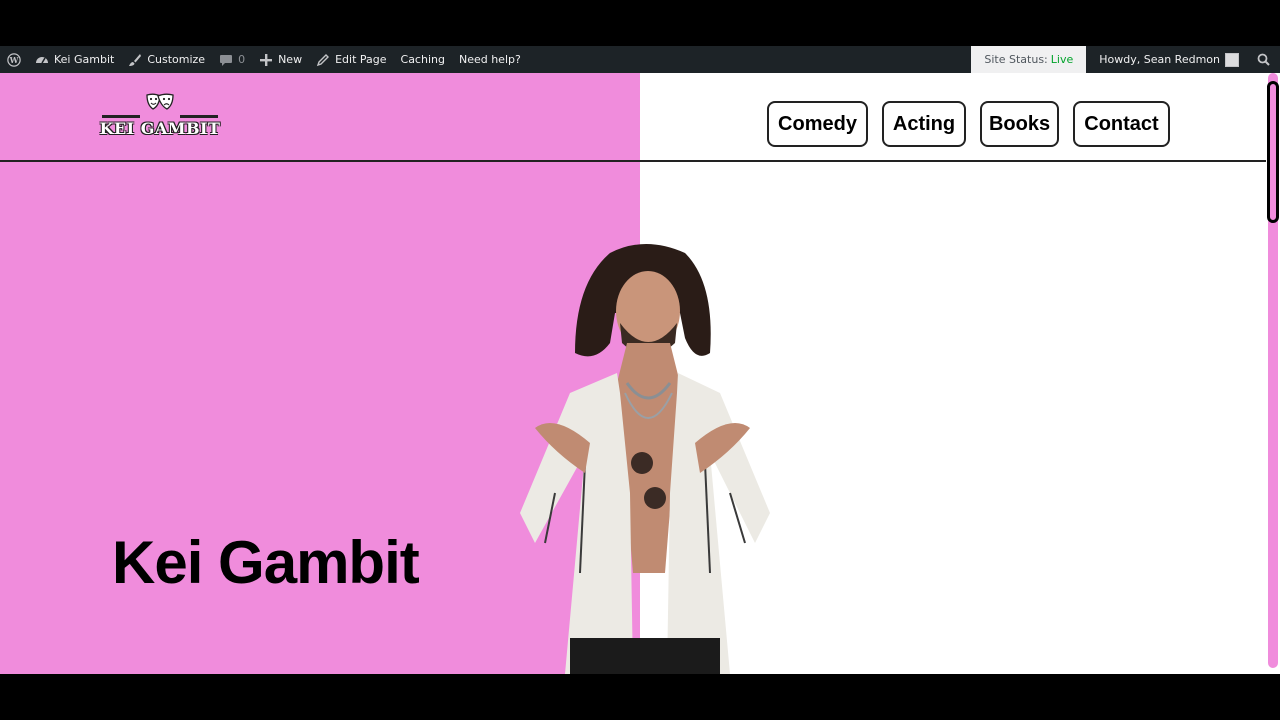  I want to click on hero-title: Kei Gambit, so click(266, 562).